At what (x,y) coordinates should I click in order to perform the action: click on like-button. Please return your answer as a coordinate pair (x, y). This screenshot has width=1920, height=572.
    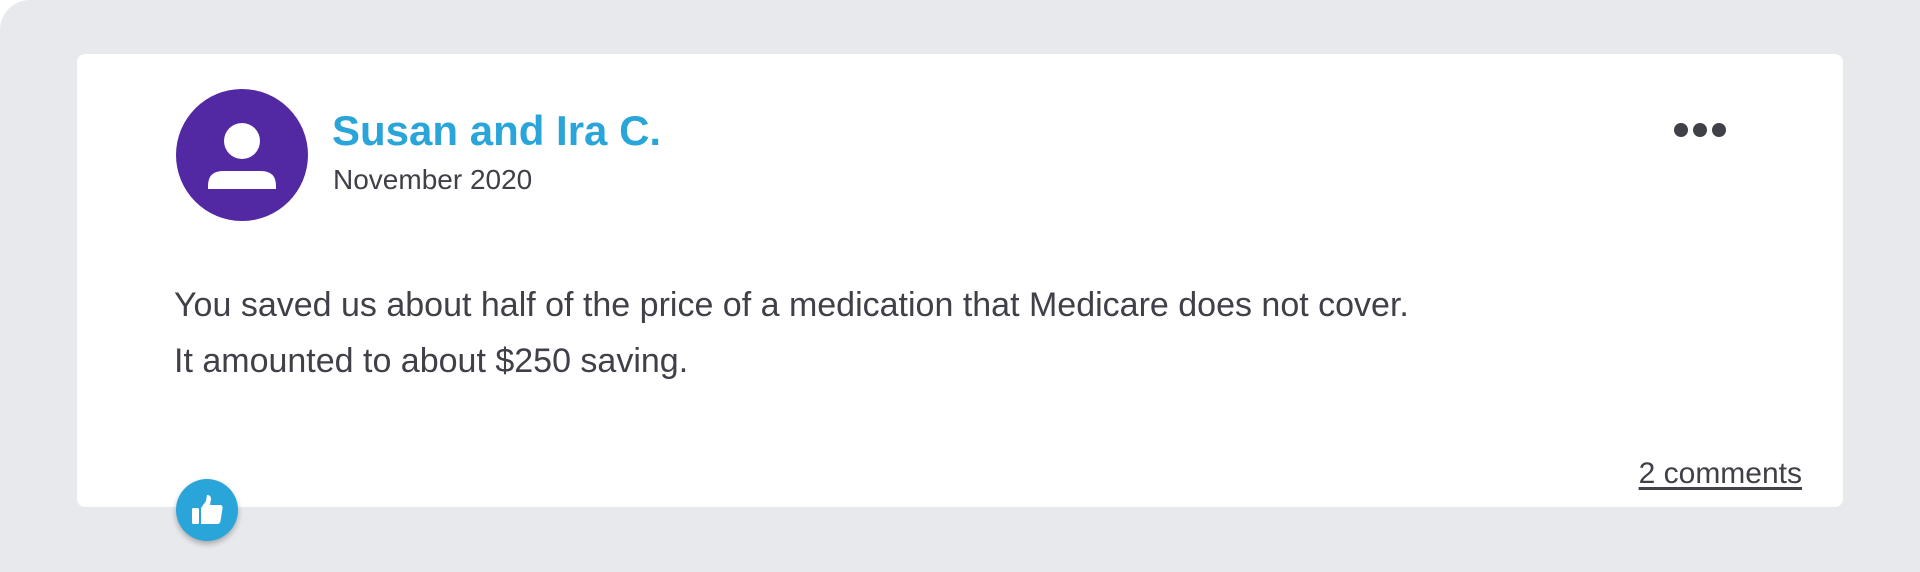
    Looking at the image, I should click on (207, 510).